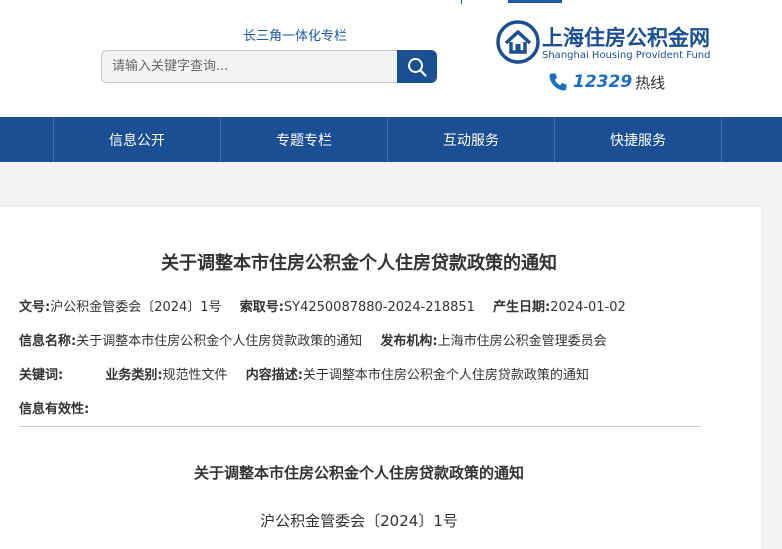 This screenshot has height=549, width=782. What do you see at coordinates (195, 375) in the screenshot?
I see `category-value: 规范性文件` at bounding box center [195, 375].